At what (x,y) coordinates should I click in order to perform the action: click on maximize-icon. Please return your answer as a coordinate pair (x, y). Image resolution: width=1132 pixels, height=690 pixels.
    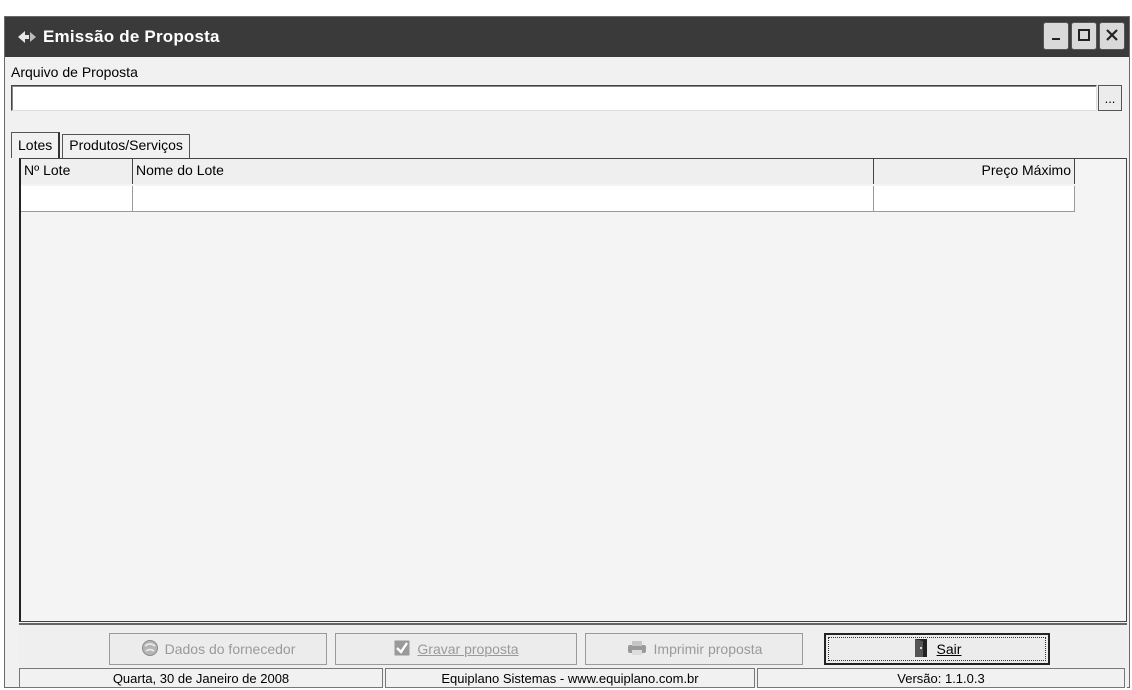
    Looking at the image, I should click on (1084, 36).